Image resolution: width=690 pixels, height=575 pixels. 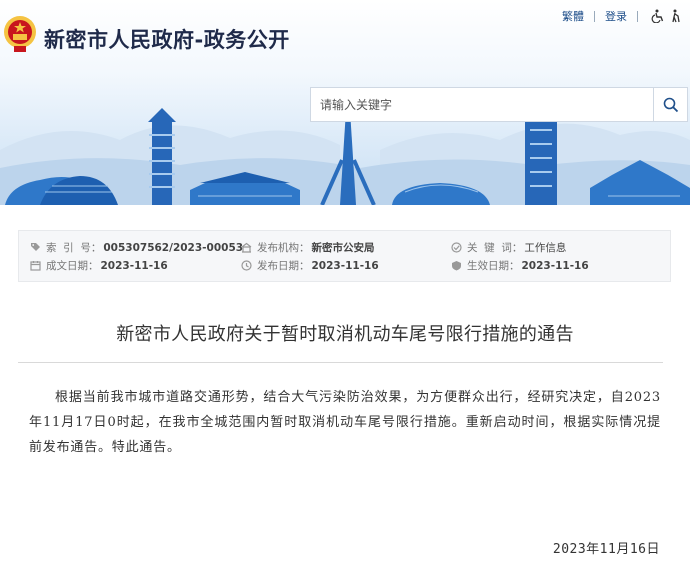 What do you see at coordinates (520, 265) in the screenshot?
I see `meta-effective-date: 生效日期： 2023-11-16` at bounding box center [520, 265].